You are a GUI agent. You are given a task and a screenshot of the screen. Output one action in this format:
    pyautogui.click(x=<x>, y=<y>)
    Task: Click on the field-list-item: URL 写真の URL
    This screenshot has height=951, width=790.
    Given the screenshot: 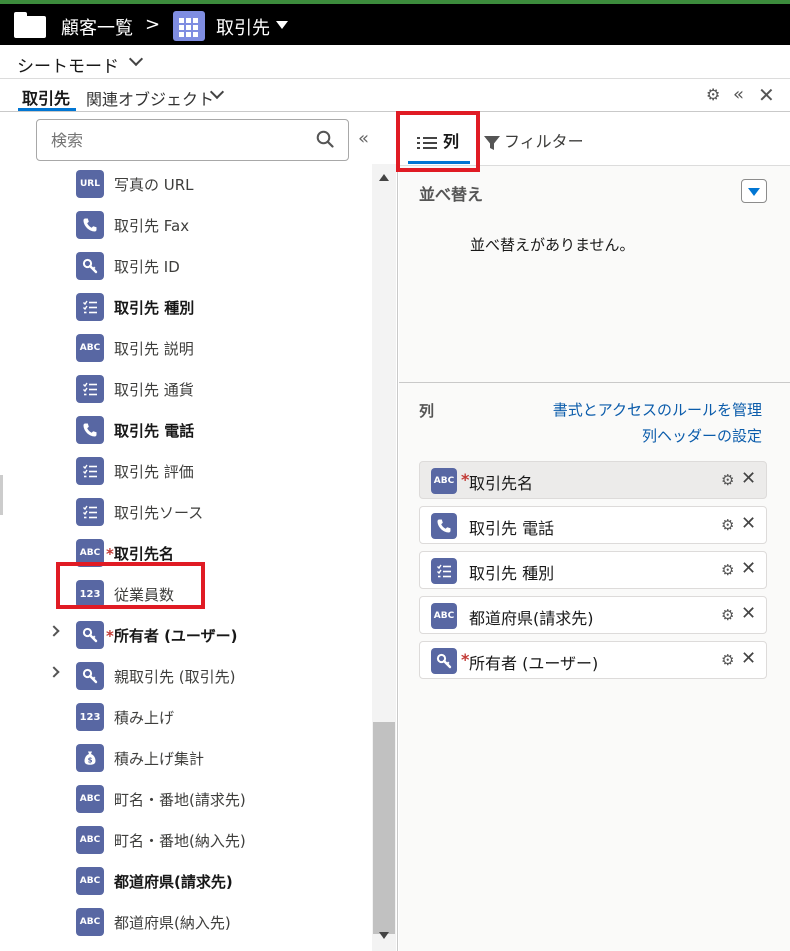 What is the action you would take?
    pyautogui.click(x=186, y=184)
    